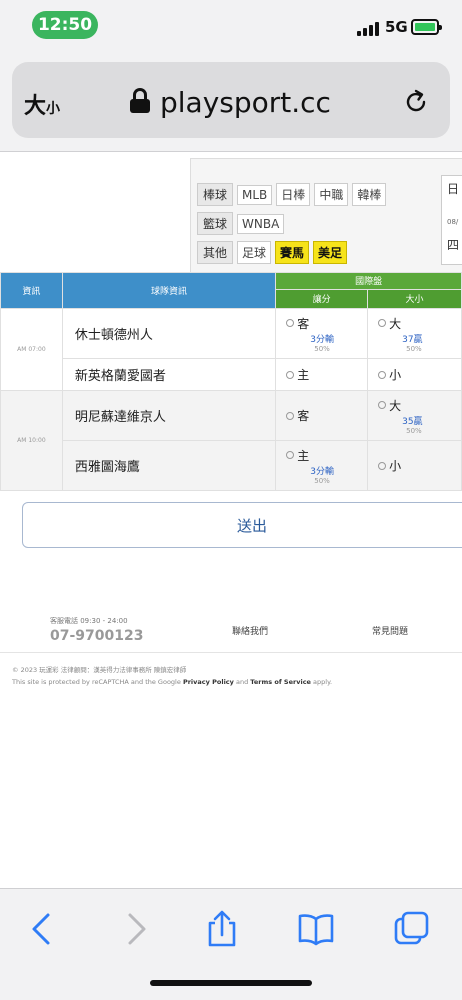 This screenshot has height=1000, width=462. I want to click on back-icon, so click(42, 929).